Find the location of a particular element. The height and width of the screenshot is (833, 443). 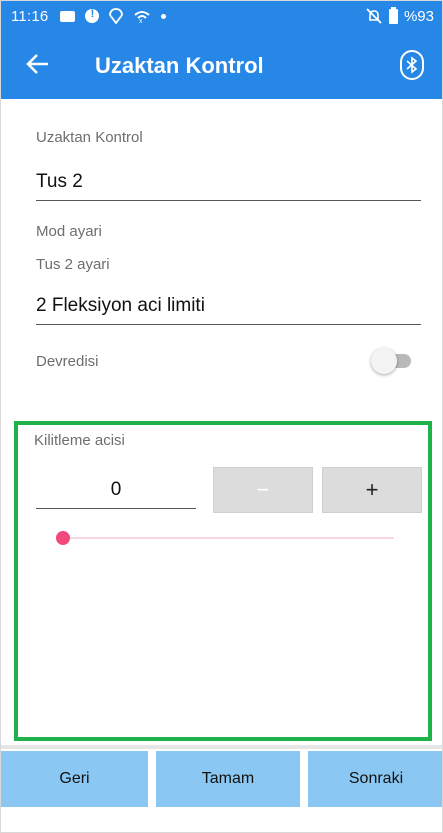

disable-toggle is located at coordinates (393, 361).